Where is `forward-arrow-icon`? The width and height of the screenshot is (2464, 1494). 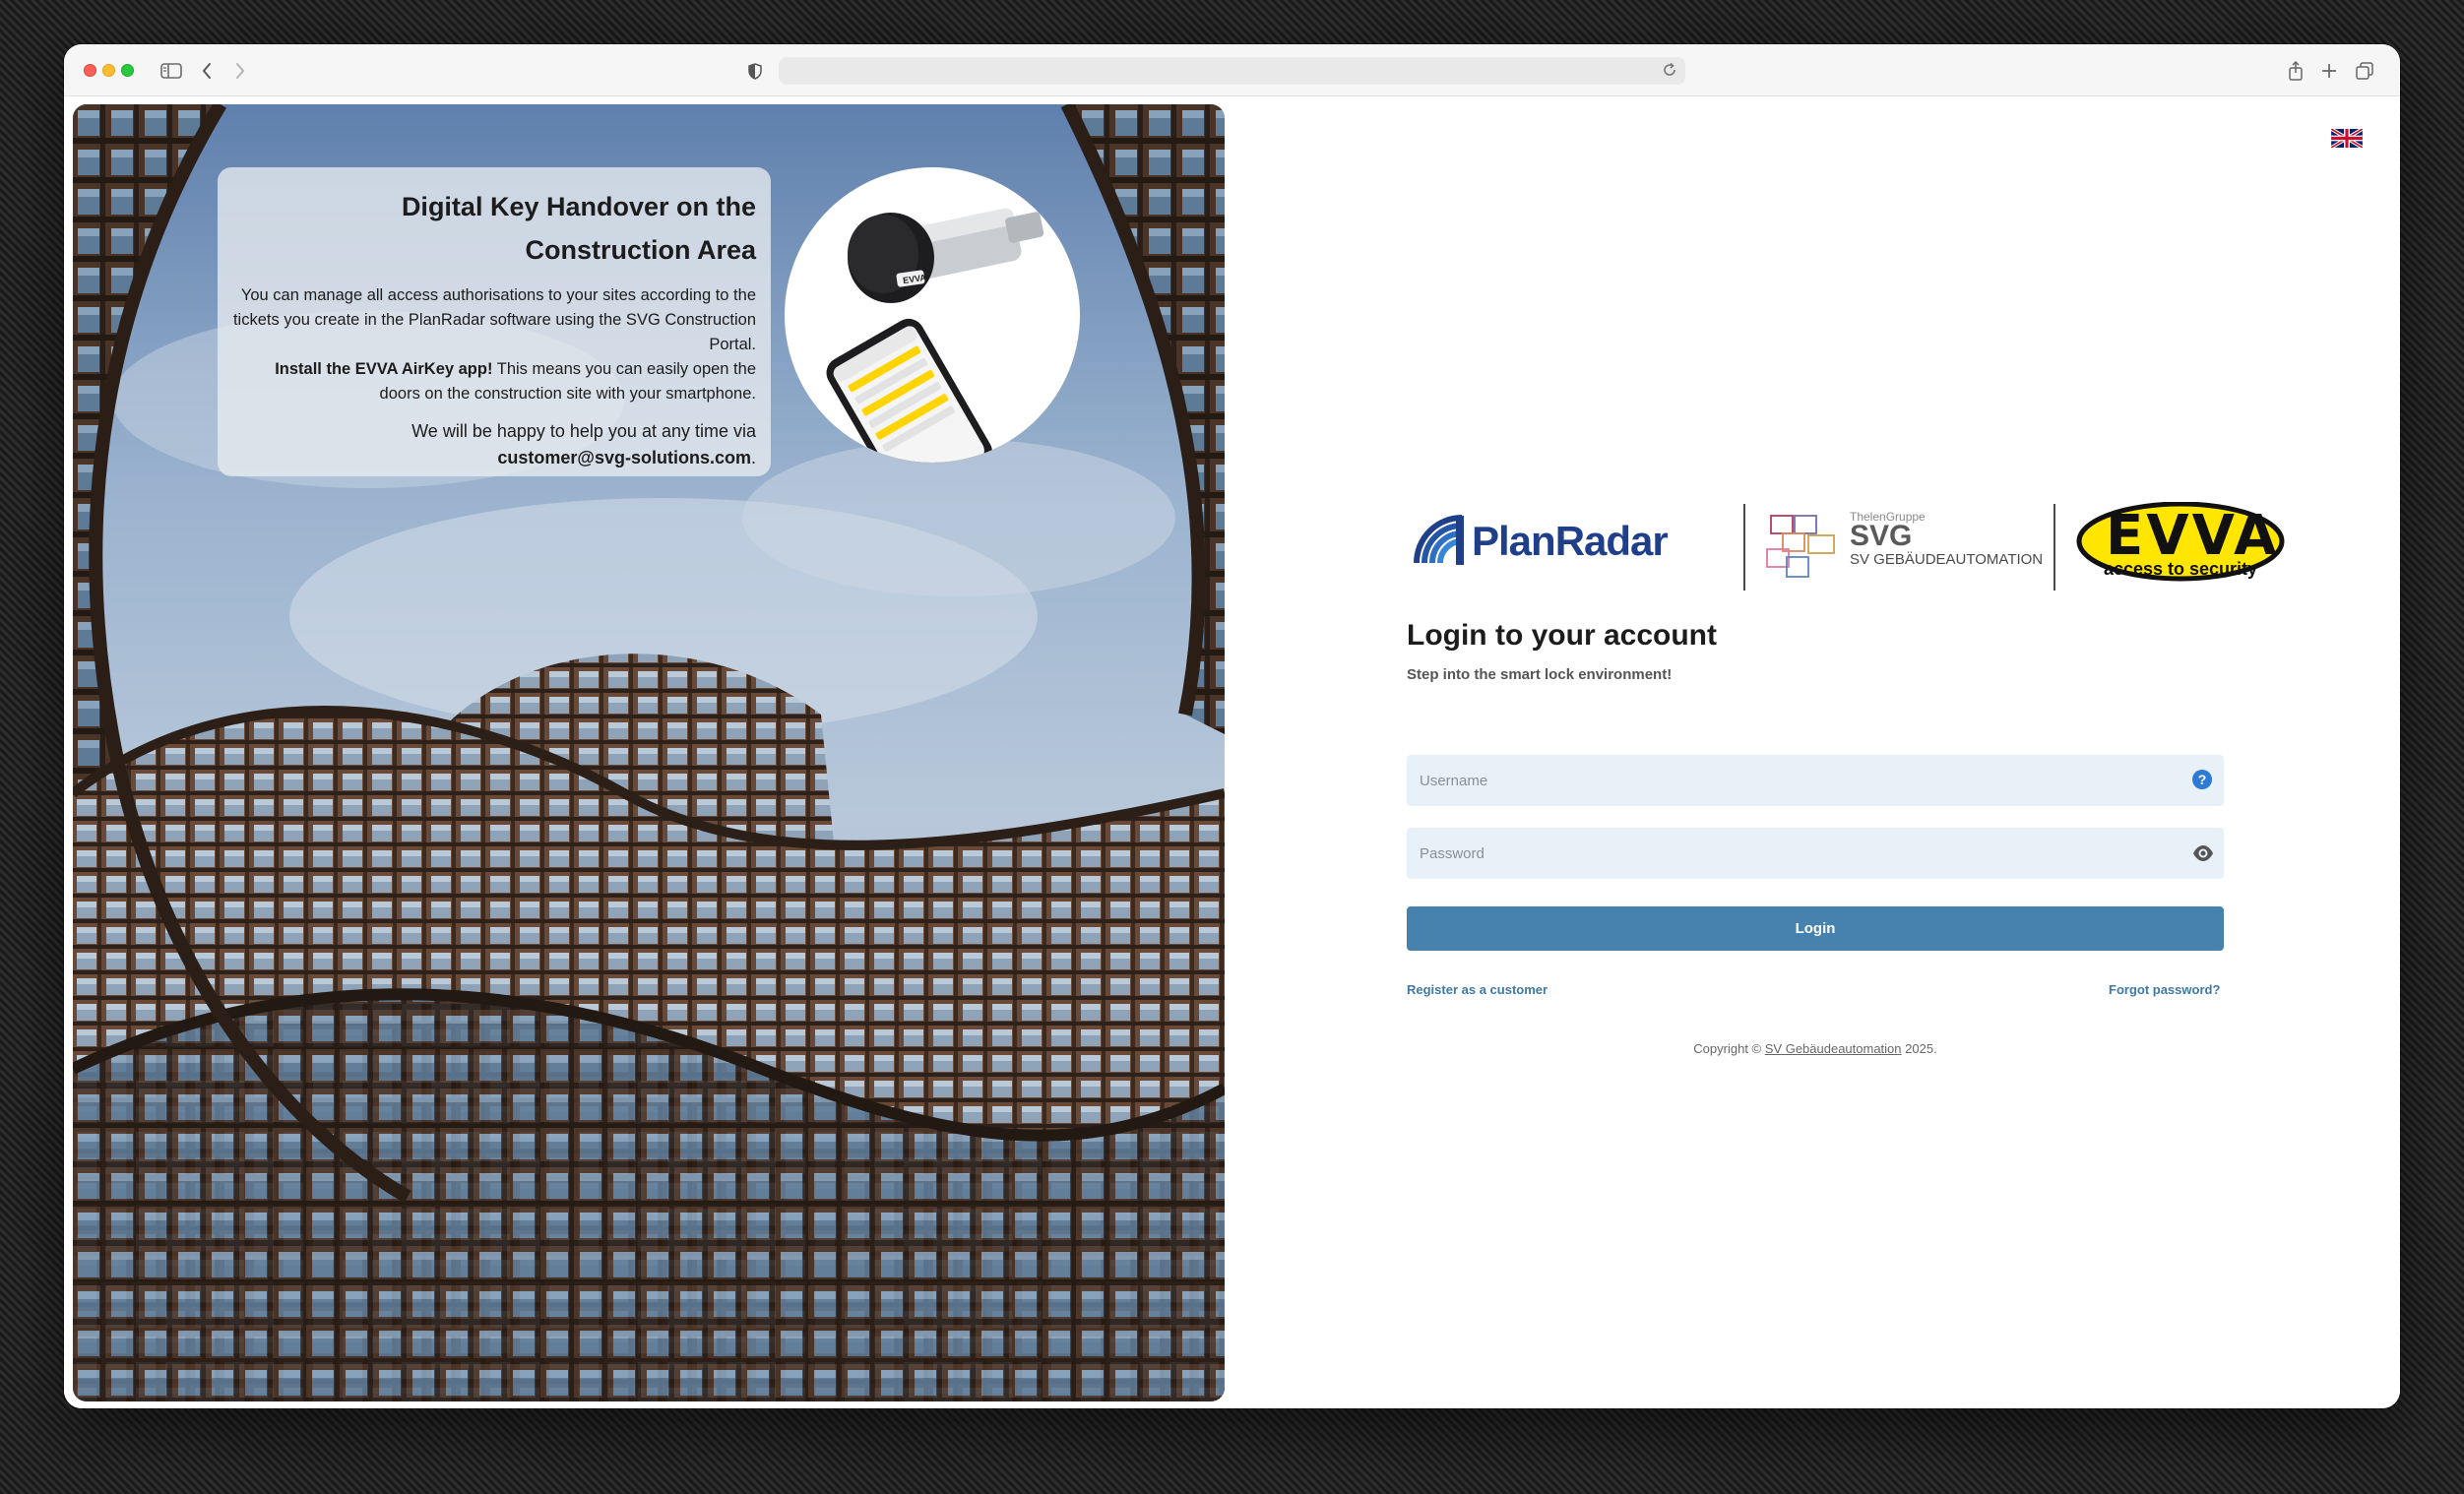 forward-arrow-icon is located at coordinates (240, 71).